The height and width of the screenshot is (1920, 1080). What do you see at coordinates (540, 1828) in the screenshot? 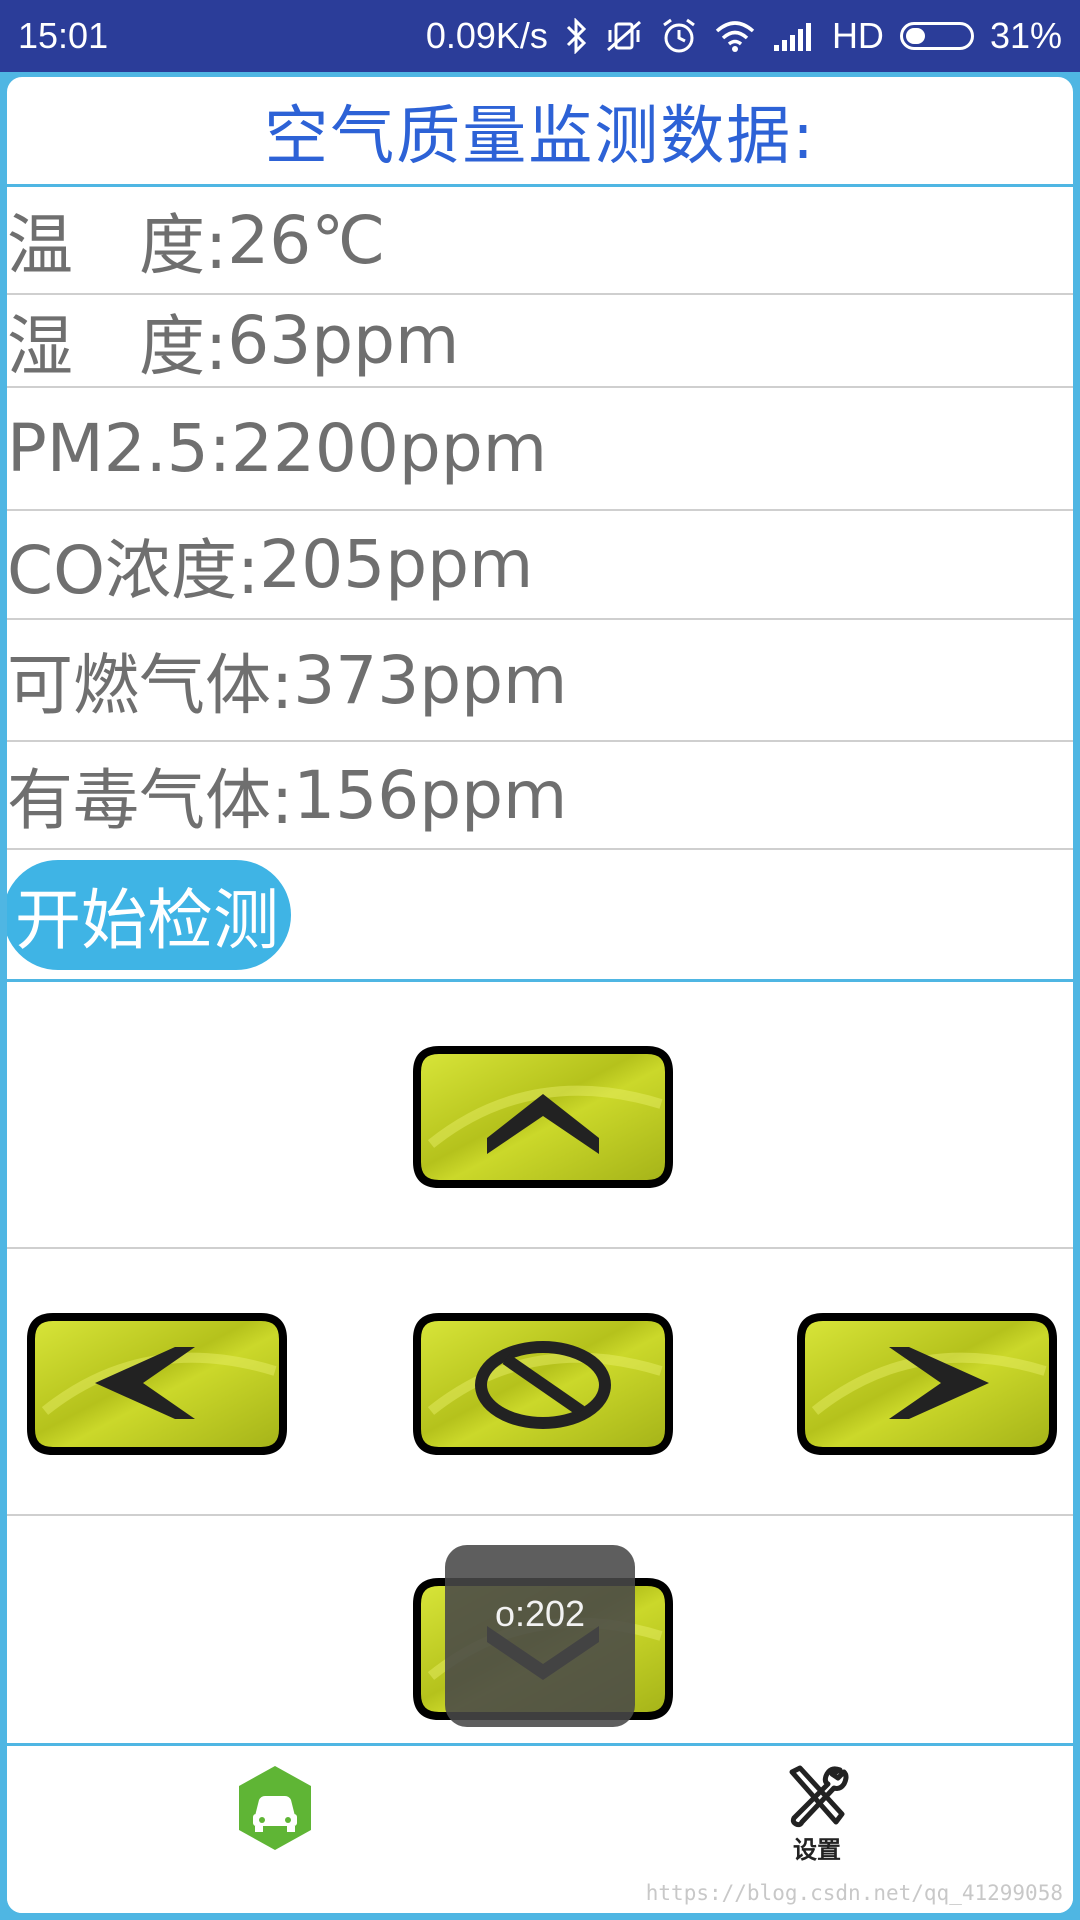
I see `bottom-nav: 设置 https://blog.csdn.net/qq_41299058` at bounding box center [540, 1828].